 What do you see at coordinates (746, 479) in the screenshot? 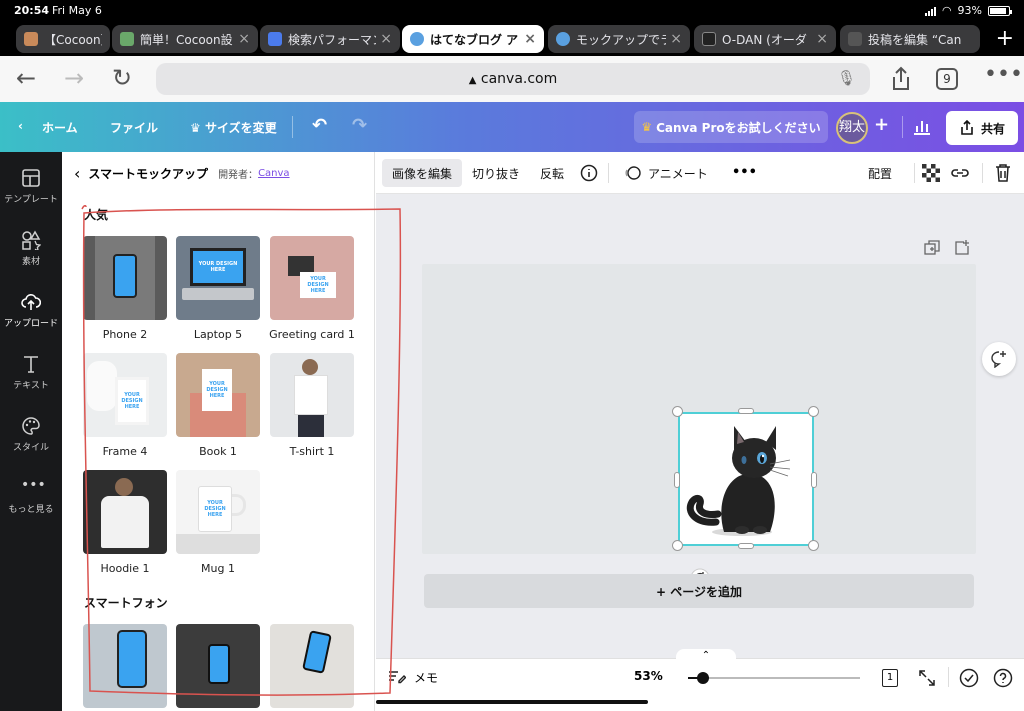
I see `selected-image` at bounding box center [746, 479].